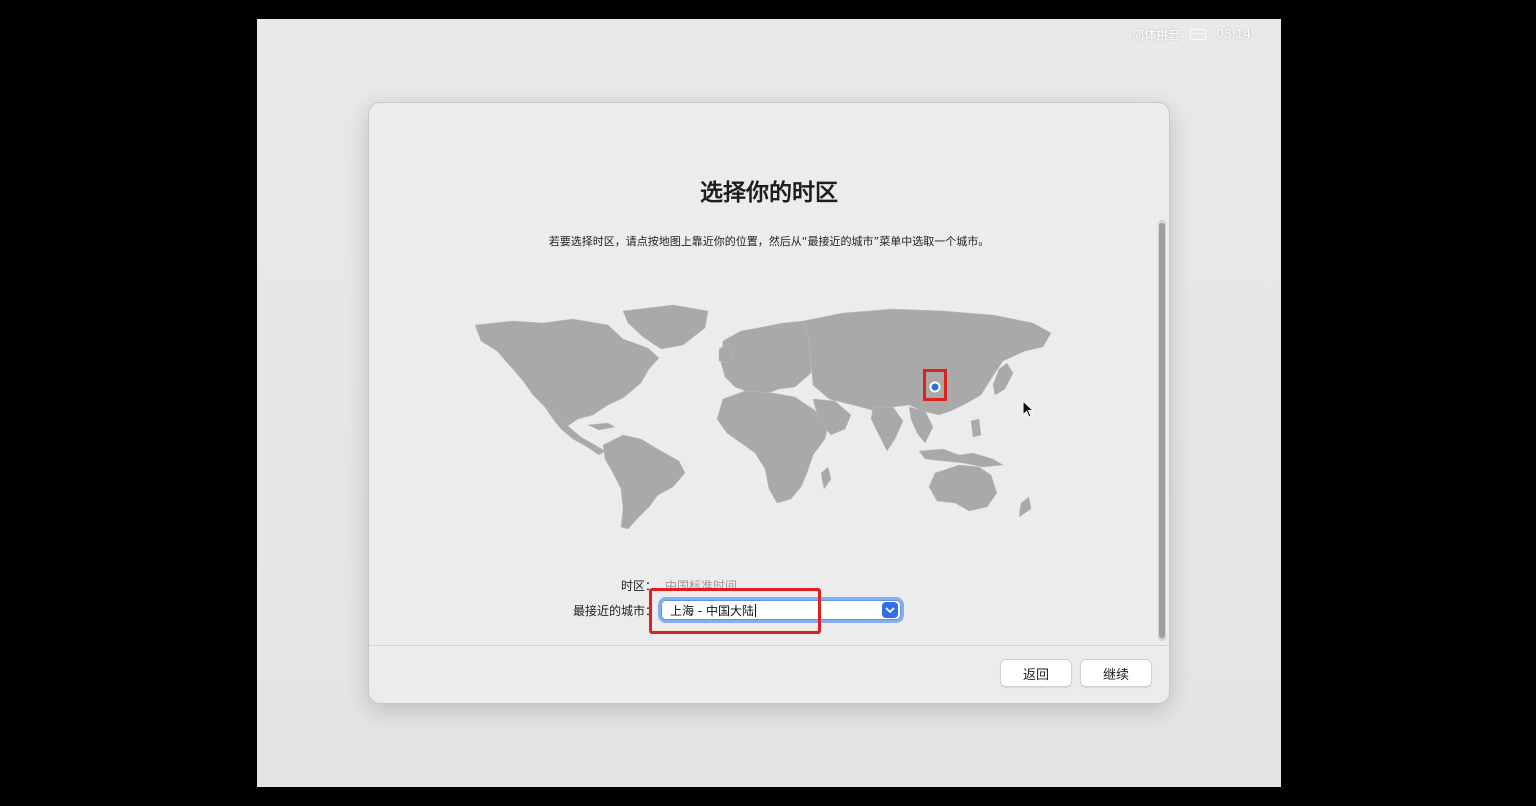 Image resolution: width=1536 pixels, height=806 pixels. I want to click on map-indonesia, so click(961, 458).